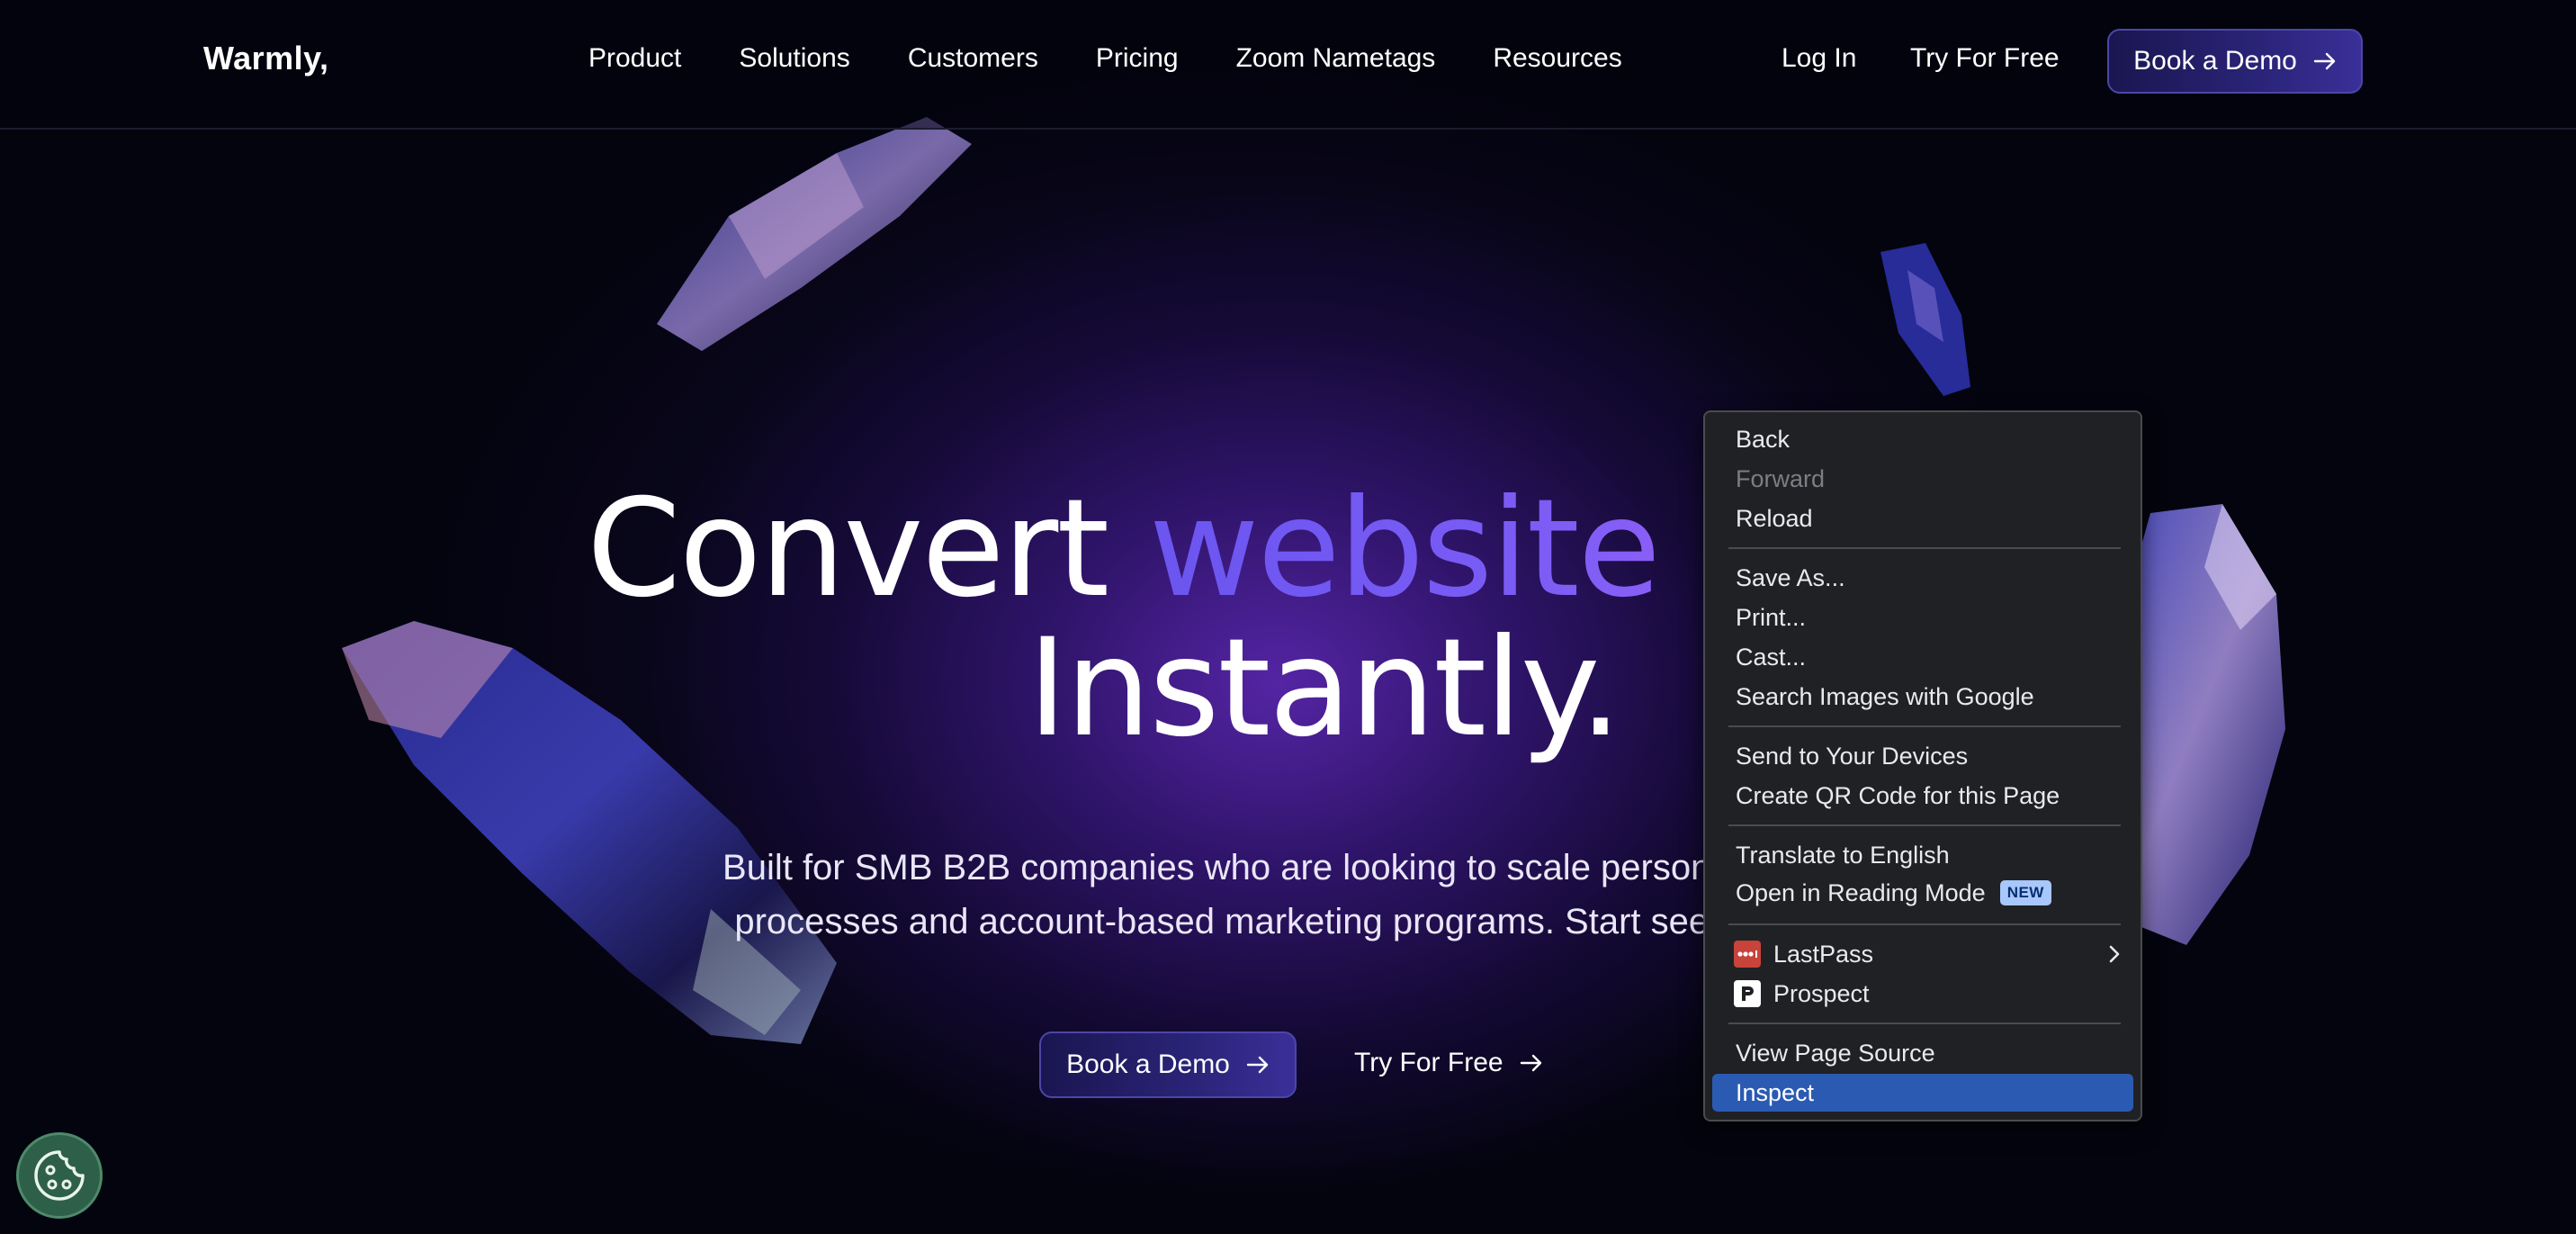 The height and width of the screenshot is (1234, 2576). Describe the element at coordinates (1922, 439) in the screenshot. I see `context-menu-back: Back` at that location.